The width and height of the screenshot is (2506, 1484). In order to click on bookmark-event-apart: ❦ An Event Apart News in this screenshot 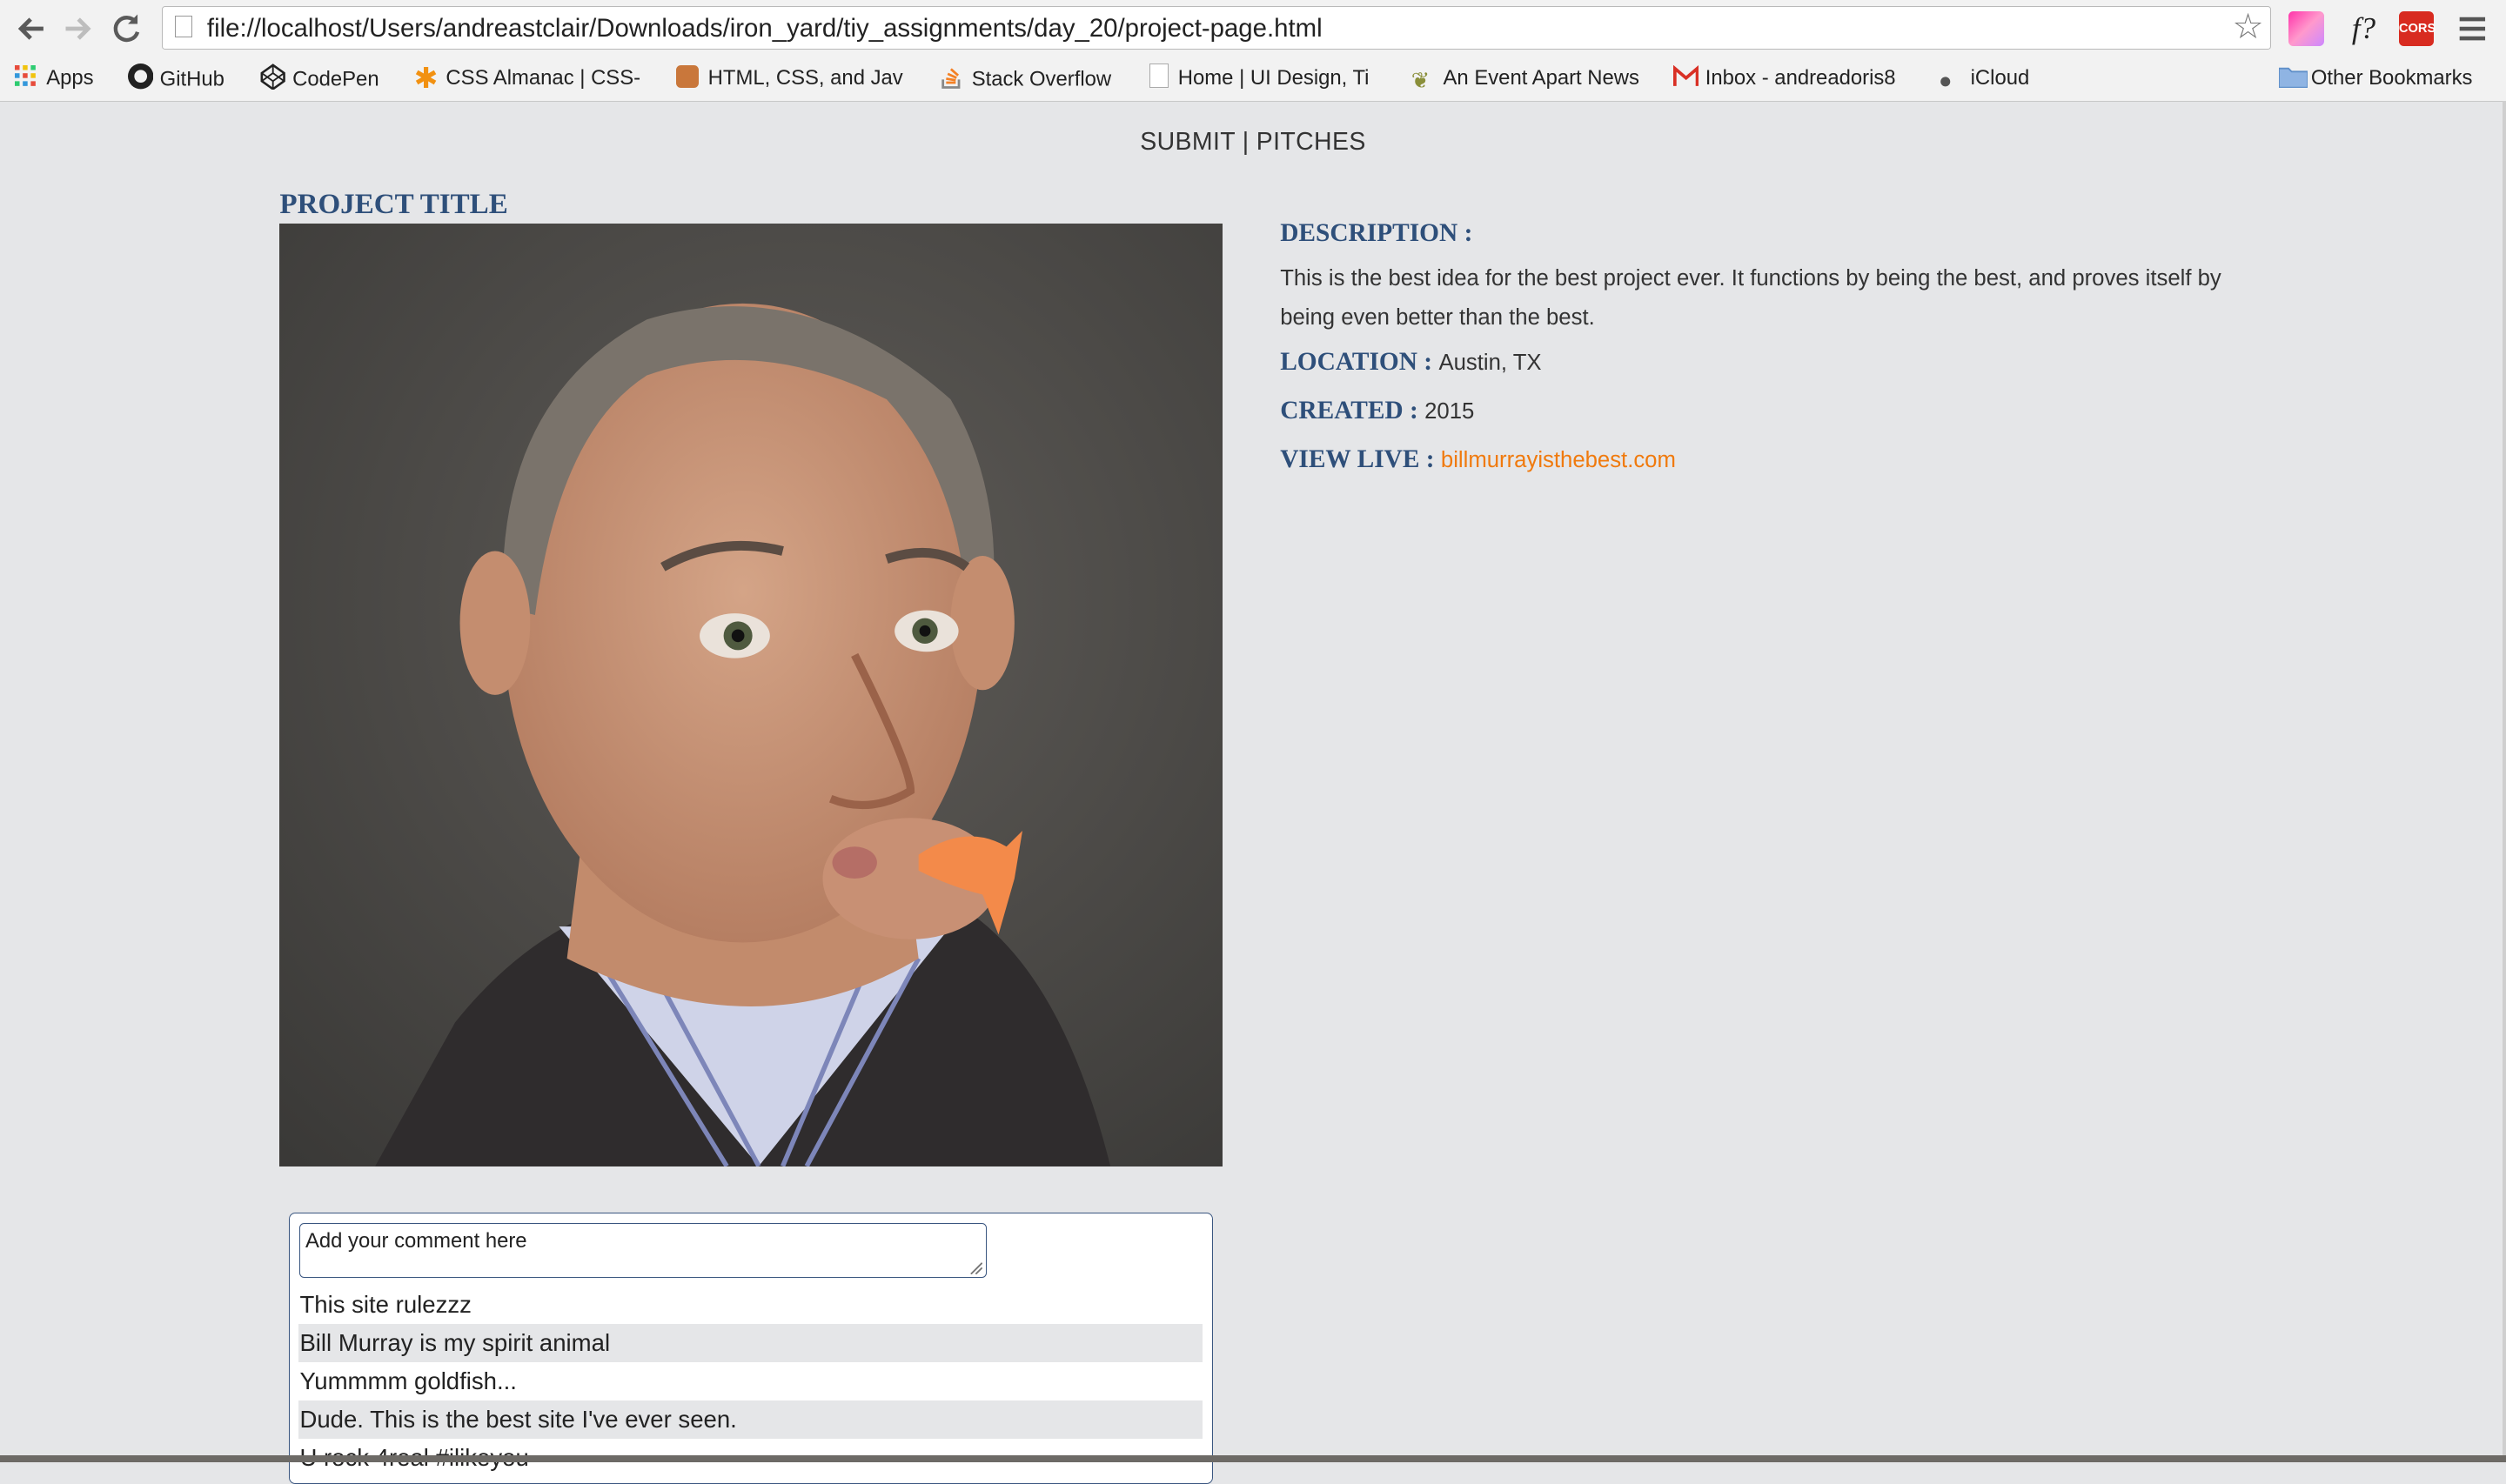, I will do `click(1524, 79)`.